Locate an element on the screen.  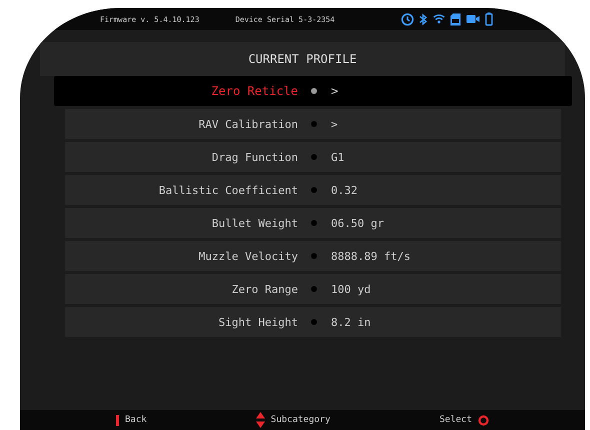
row-label: Bullet Weight is located at coordinates (254, 223).